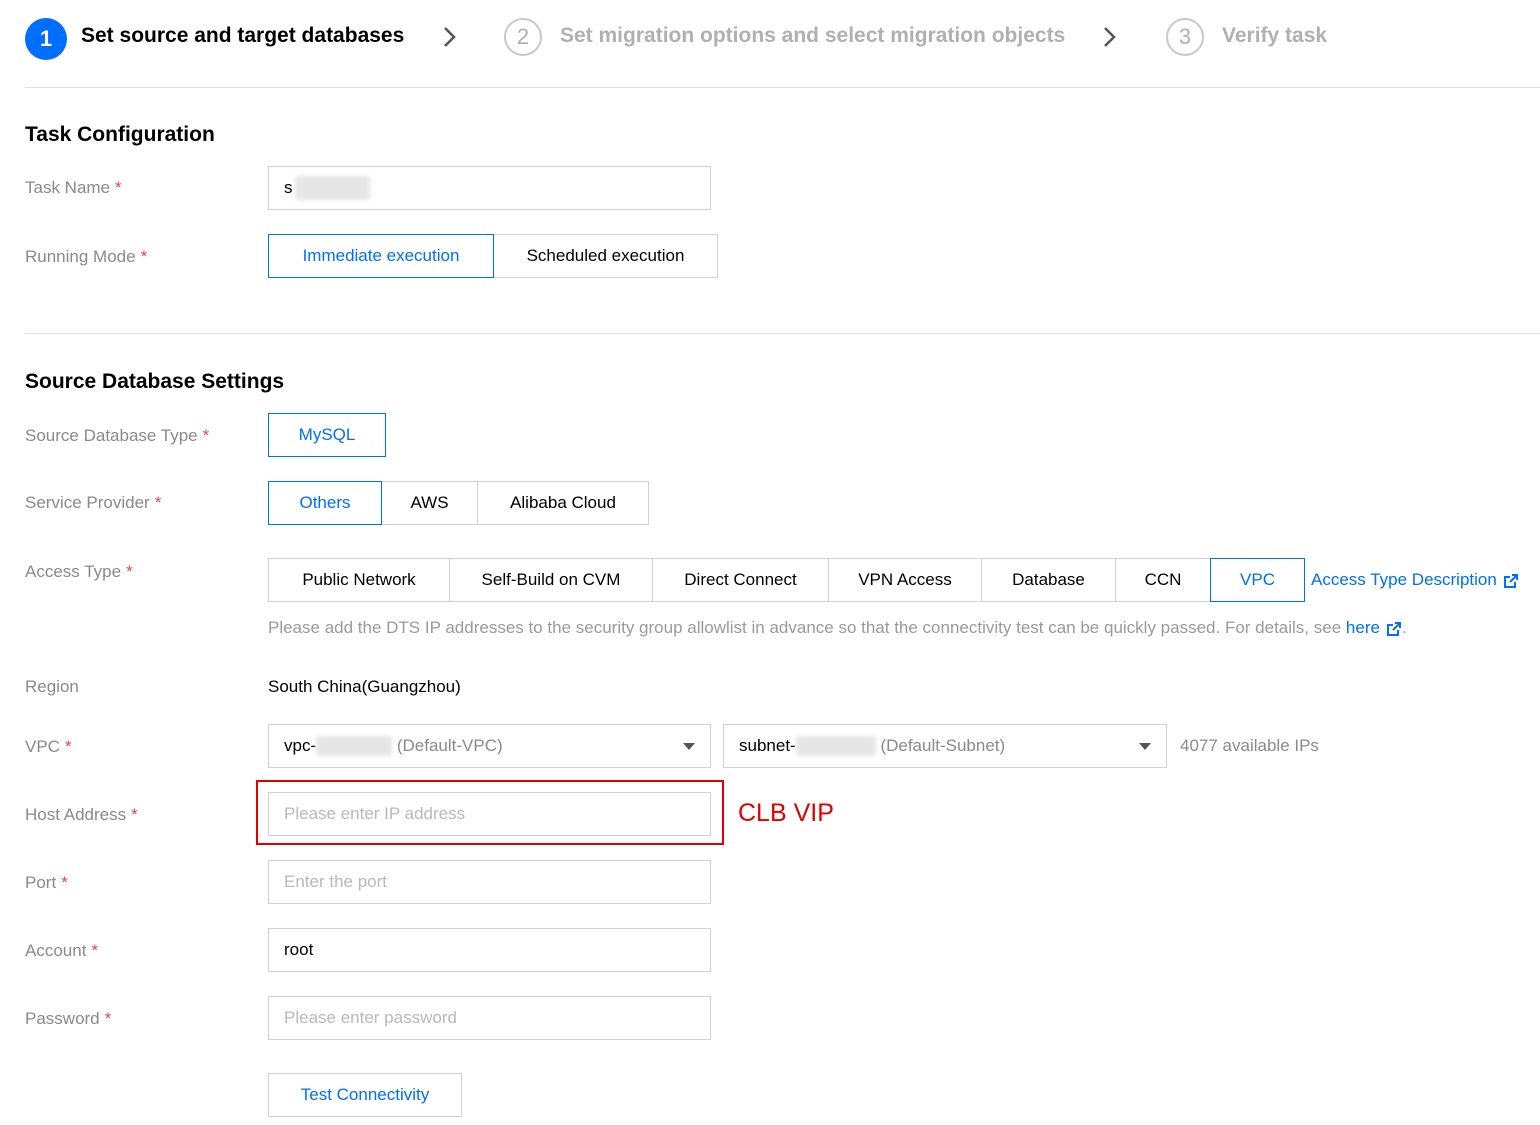 The height and width of the screenshot is (1125, 1540). I want to click on source-db-title: Source Database Settings, so click(155, 381).